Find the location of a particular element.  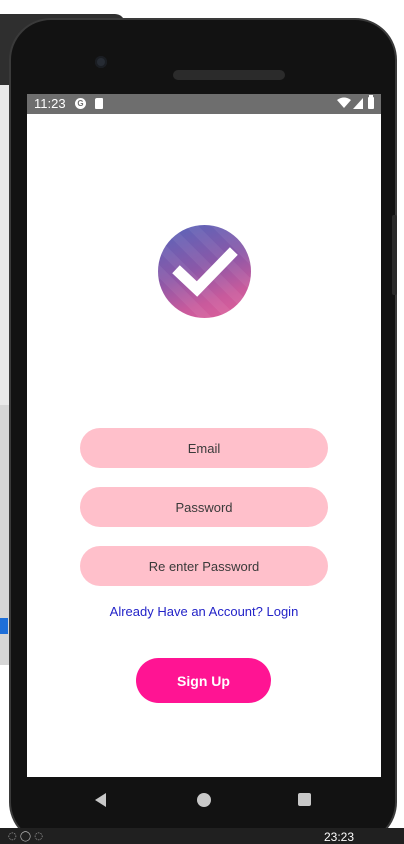

taskbar-clock: 23:23 is located at coordinates (338, 837).